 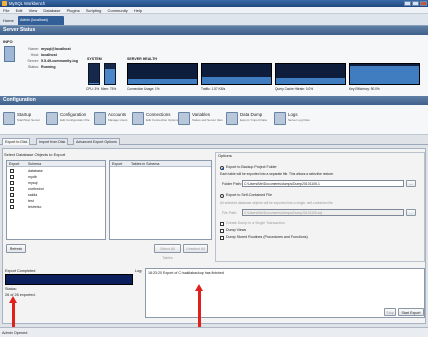 I want to click on server-health-title: SERVER HEALTH, so click(x=142, y=59).